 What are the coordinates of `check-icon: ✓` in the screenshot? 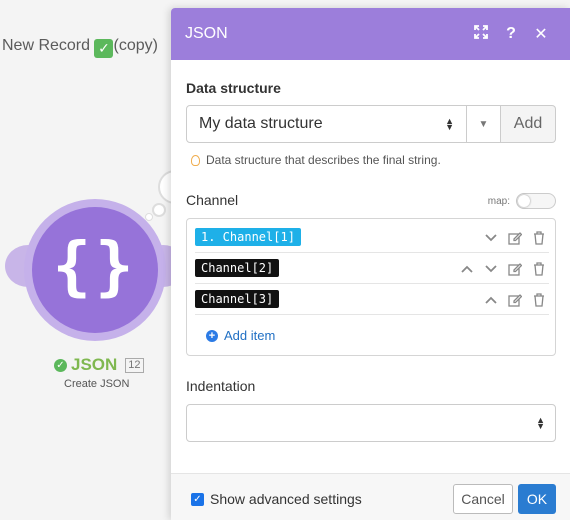 It's located at (60, 365).